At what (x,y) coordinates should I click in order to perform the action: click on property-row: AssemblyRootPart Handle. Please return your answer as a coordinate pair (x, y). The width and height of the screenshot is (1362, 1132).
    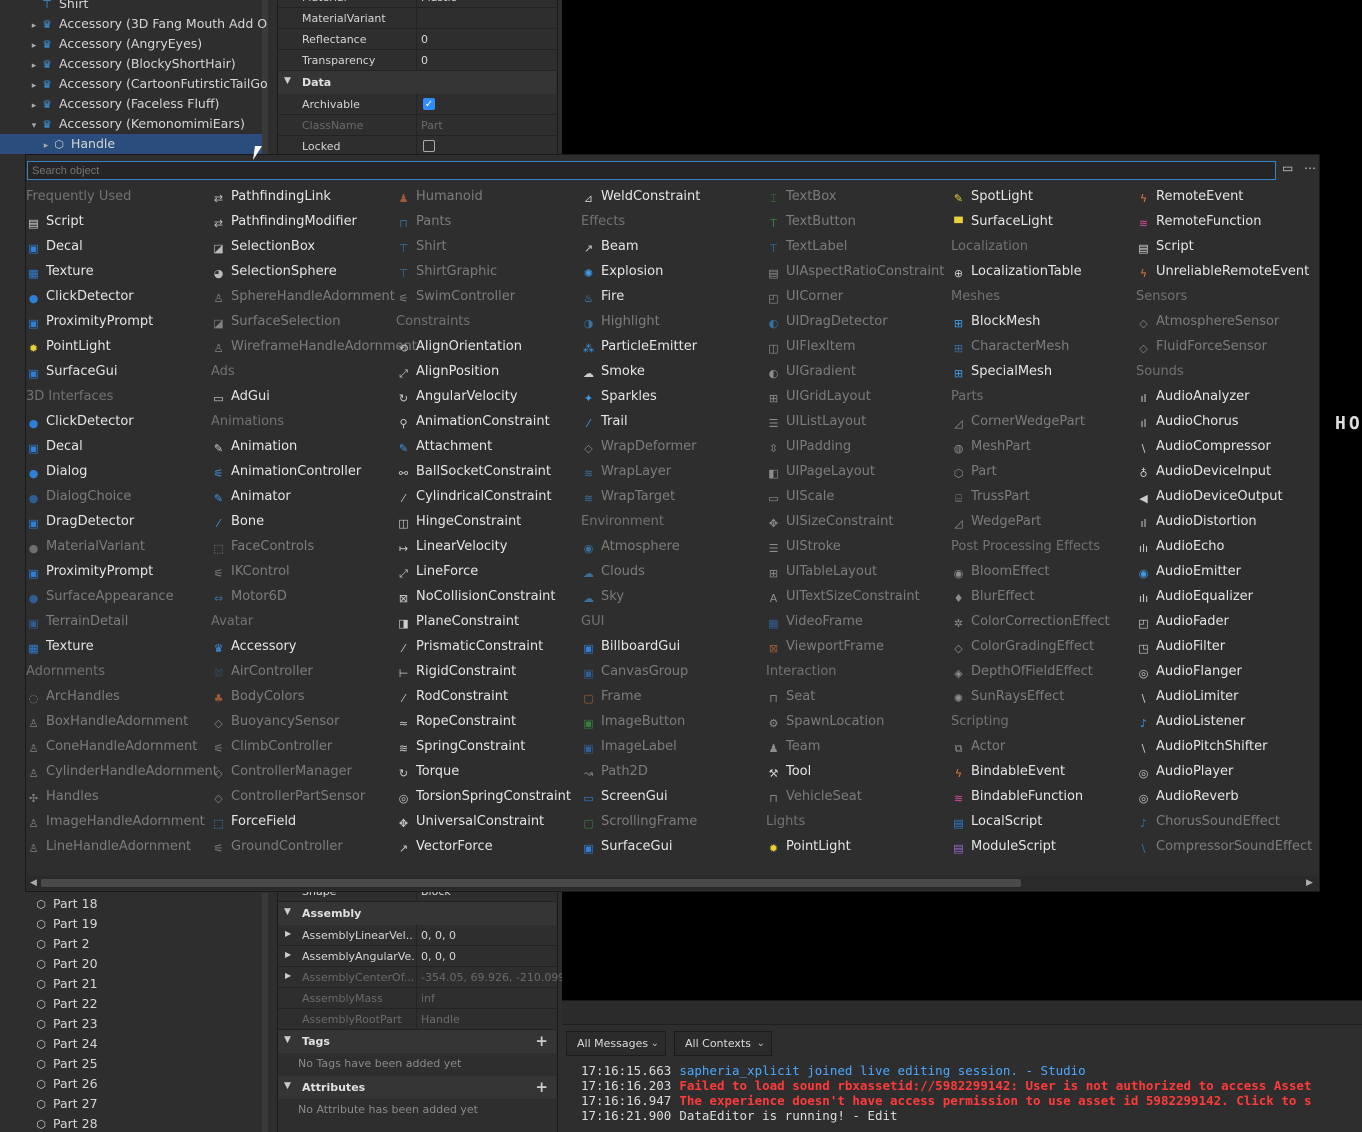
    Looking at the image, I should click on (417, 1019).